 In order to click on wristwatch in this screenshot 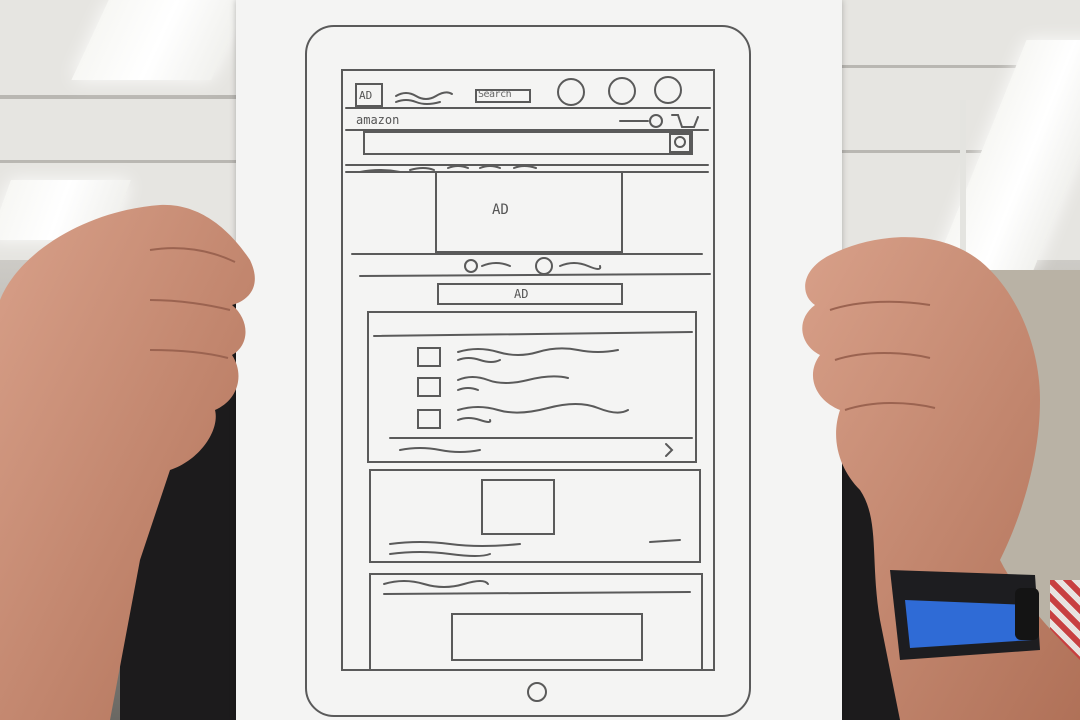, I will do `click(965, 615)`.